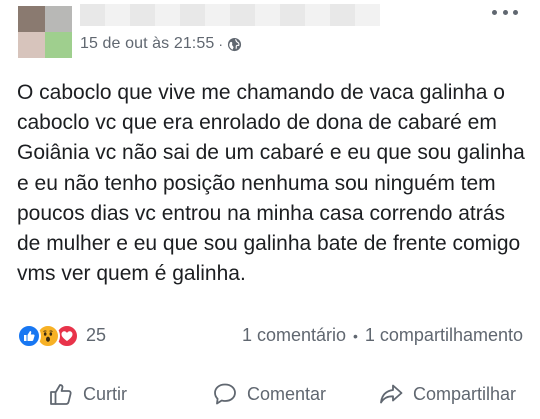 This screenshot has height=419, width=540. What do you see at coordinates (287, 393) in the screenshot?
I see `comment-label: Comentar` at bounding box center [287, 393].